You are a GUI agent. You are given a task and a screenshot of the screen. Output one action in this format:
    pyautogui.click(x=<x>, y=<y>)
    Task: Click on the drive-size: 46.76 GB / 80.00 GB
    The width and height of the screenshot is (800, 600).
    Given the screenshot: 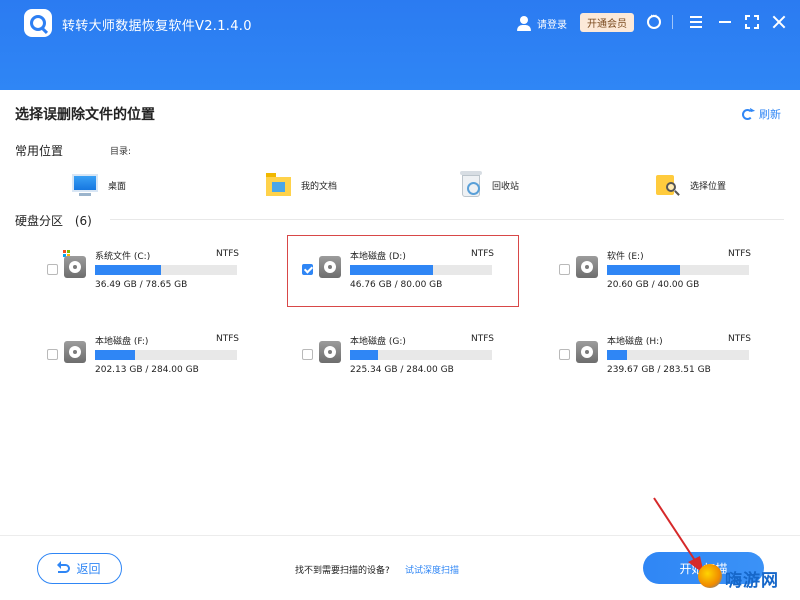 What is the action you would take?
    pyautogui.click(x=396, y=285)
    